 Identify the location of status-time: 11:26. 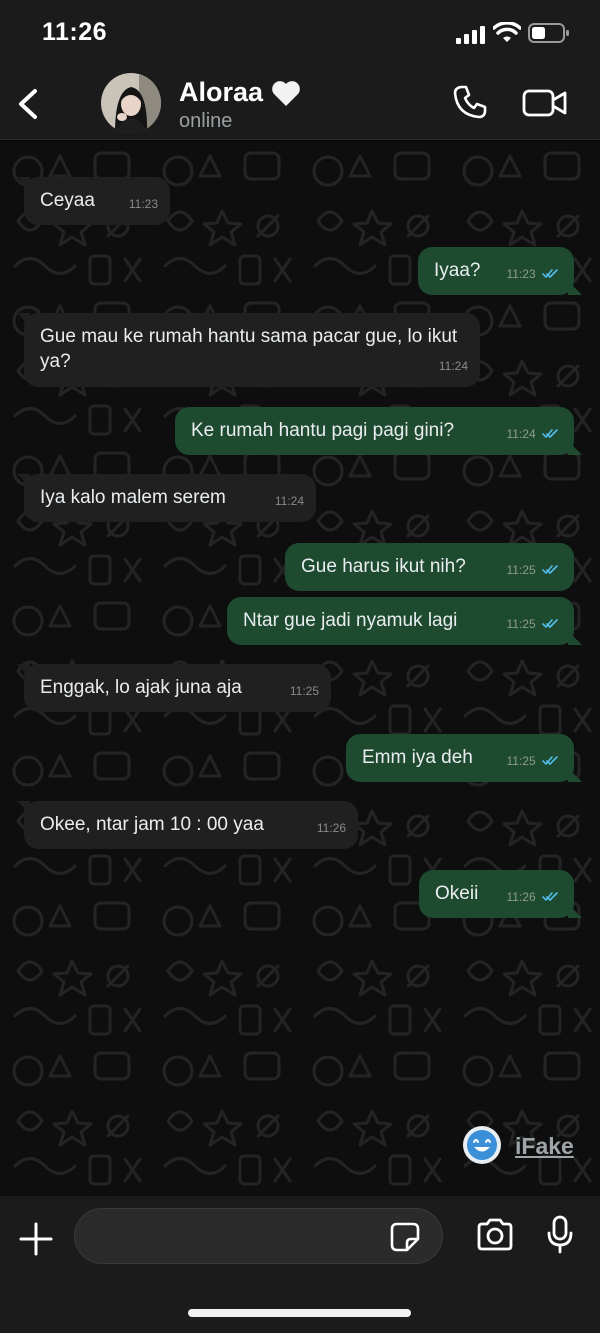
(75, 32).